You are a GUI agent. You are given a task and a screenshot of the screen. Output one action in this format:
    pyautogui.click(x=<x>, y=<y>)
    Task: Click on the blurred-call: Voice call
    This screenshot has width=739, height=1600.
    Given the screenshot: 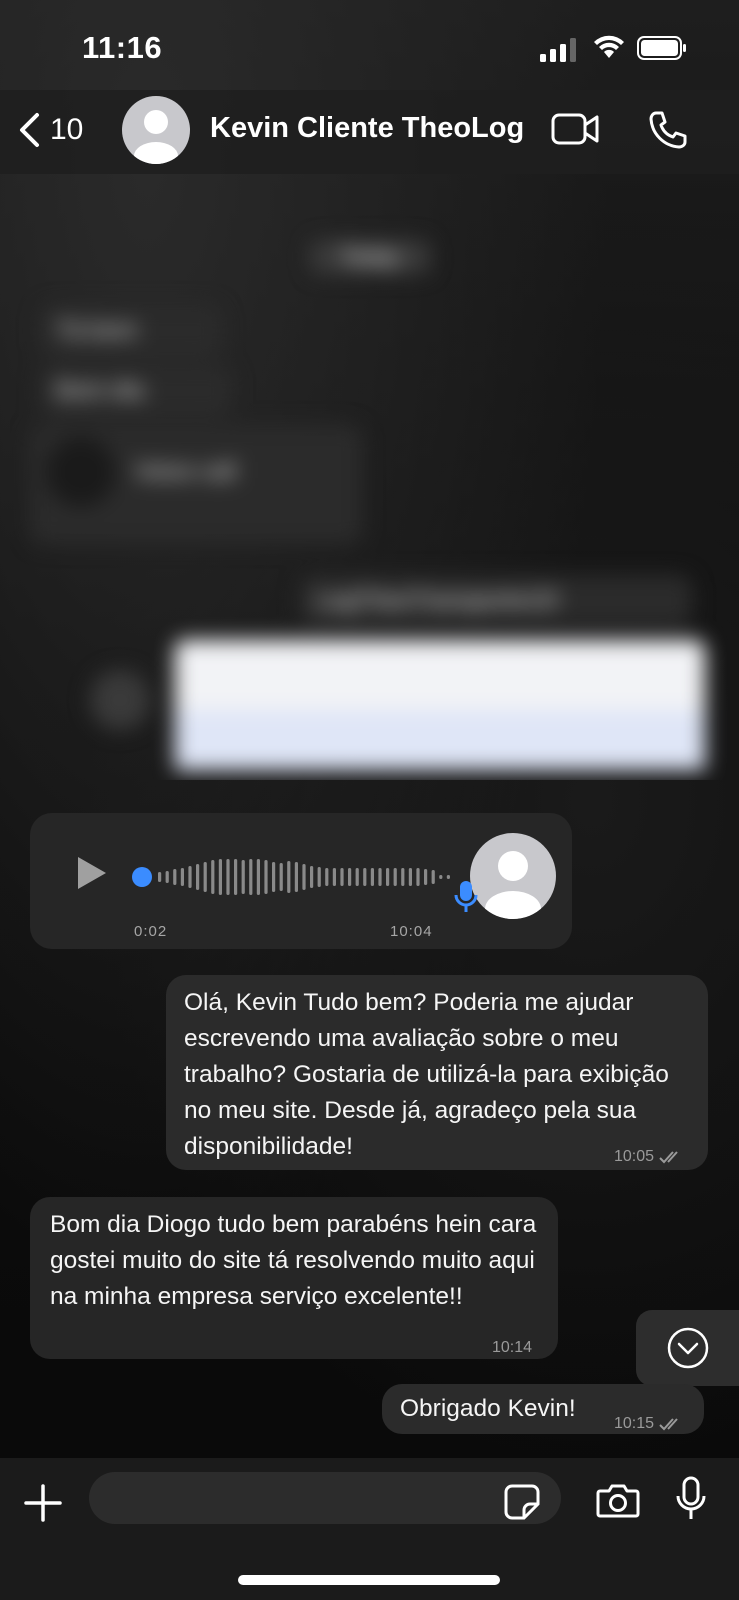 What is the action you would take?
    pyautogui.click(x=196, y=484)
    